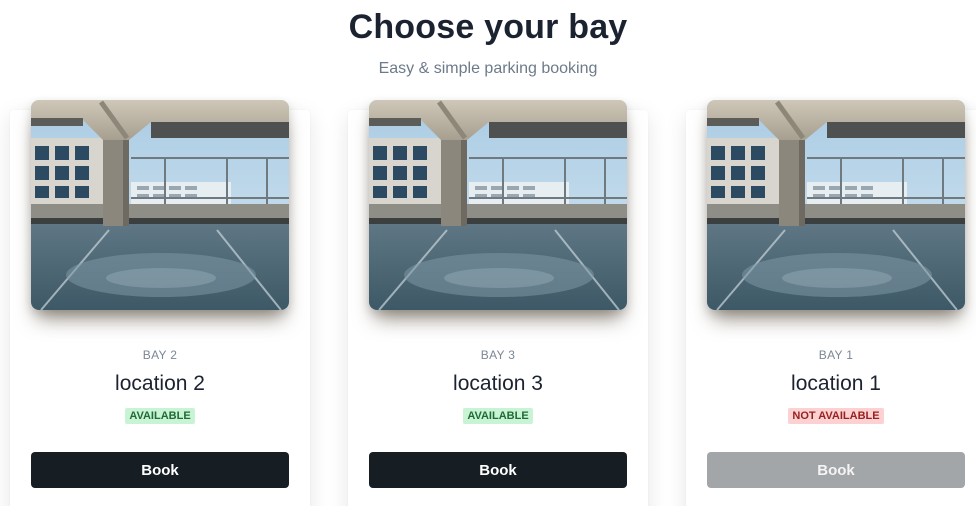  What do you see at coordinates (498, 355) in the screenshot?
I see `bay-number: BAY 3` at bounding box center [498, 355].